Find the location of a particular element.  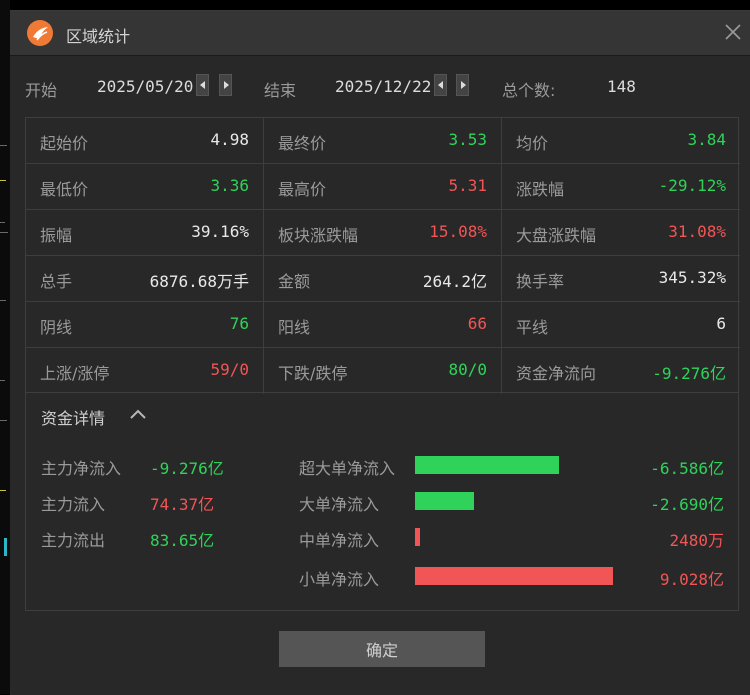

stat-value: 264.2亿 is located at coordinates (454, 281).